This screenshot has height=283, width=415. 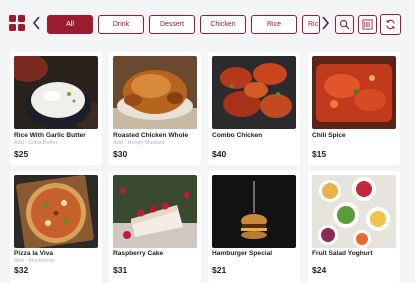 I want to click on product-name: Roasted Chicken Whole, so click(x=151, y=135).